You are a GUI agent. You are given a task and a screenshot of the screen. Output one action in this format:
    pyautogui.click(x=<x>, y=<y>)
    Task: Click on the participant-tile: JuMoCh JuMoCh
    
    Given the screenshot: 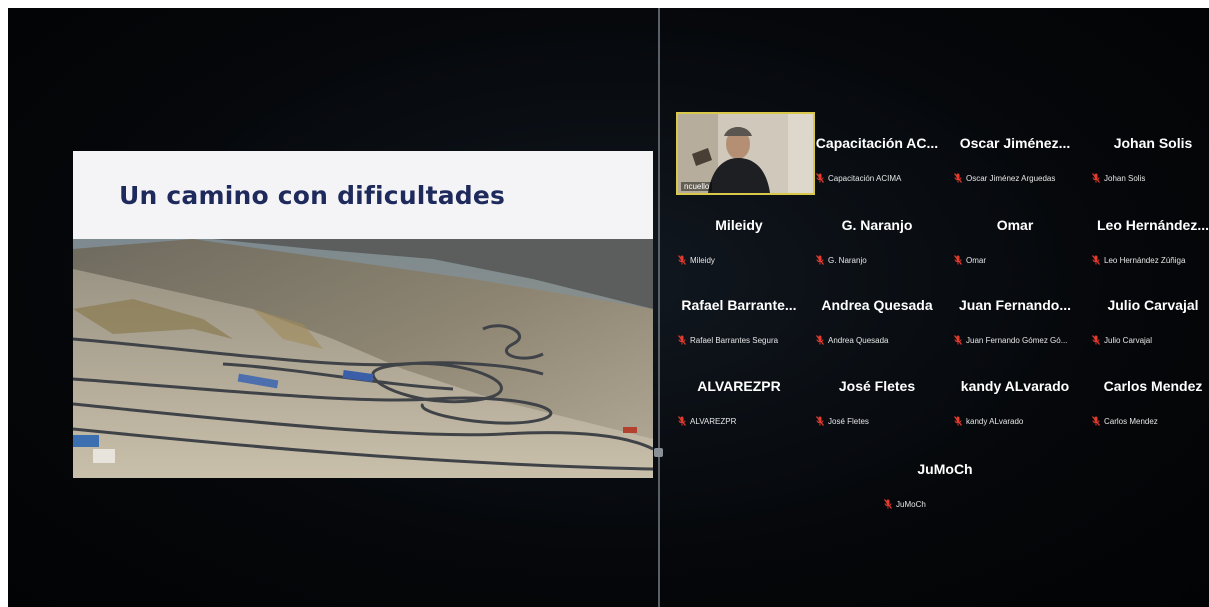 What is the action you would take?
    pyautogui.click(x=945, y=473)
    